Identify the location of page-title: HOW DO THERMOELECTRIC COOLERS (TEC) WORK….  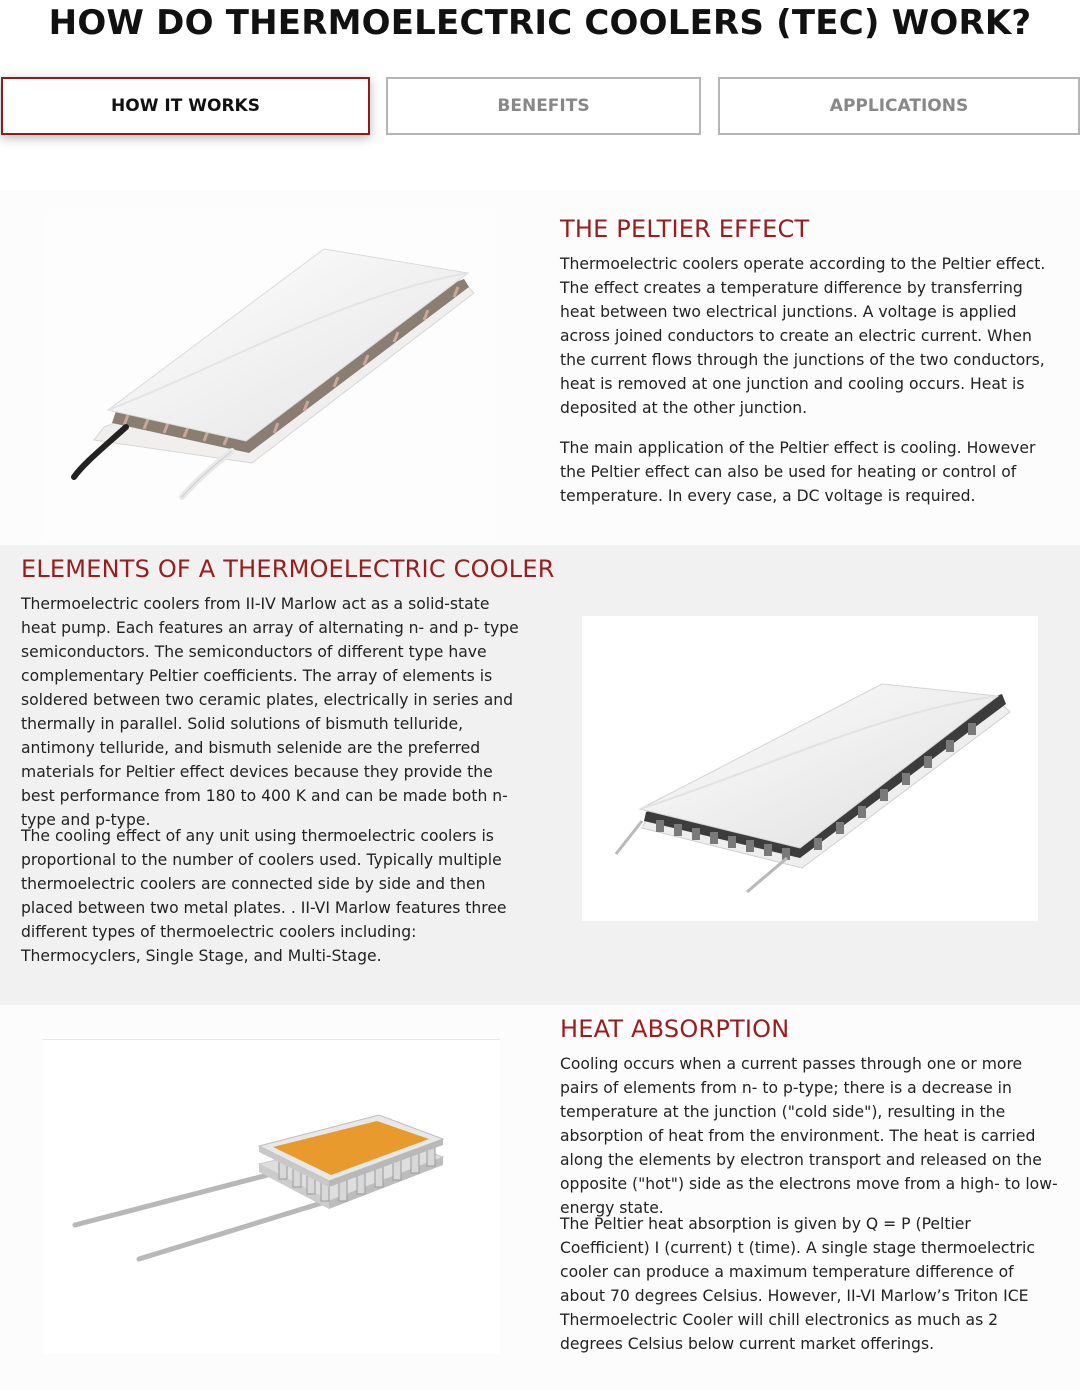
(540, 23).